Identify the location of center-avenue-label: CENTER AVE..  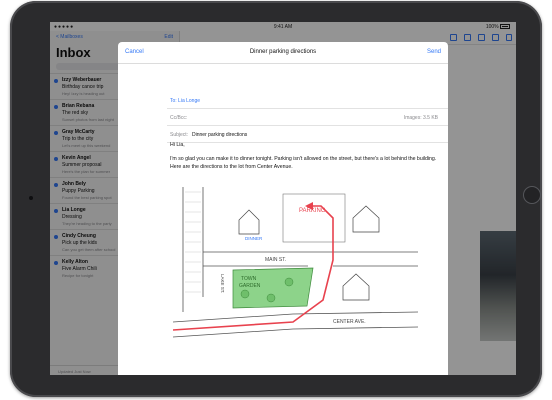
(349, 322).